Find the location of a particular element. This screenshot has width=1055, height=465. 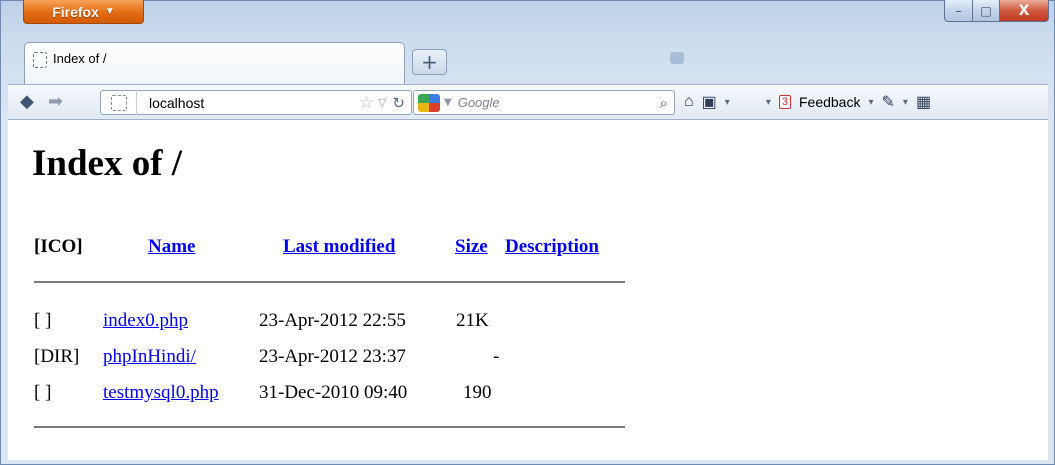

page-title: Index of / is located at coordinates (107, 163).